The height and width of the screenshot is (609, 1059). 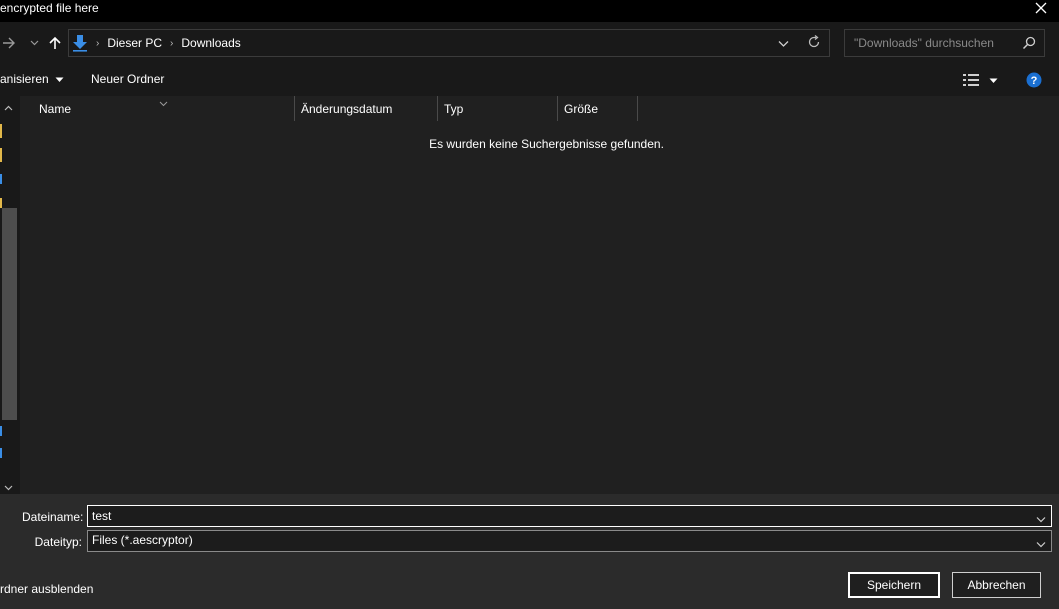 I want to click on organize-menu: anisieren, so click(x=32, y=79).